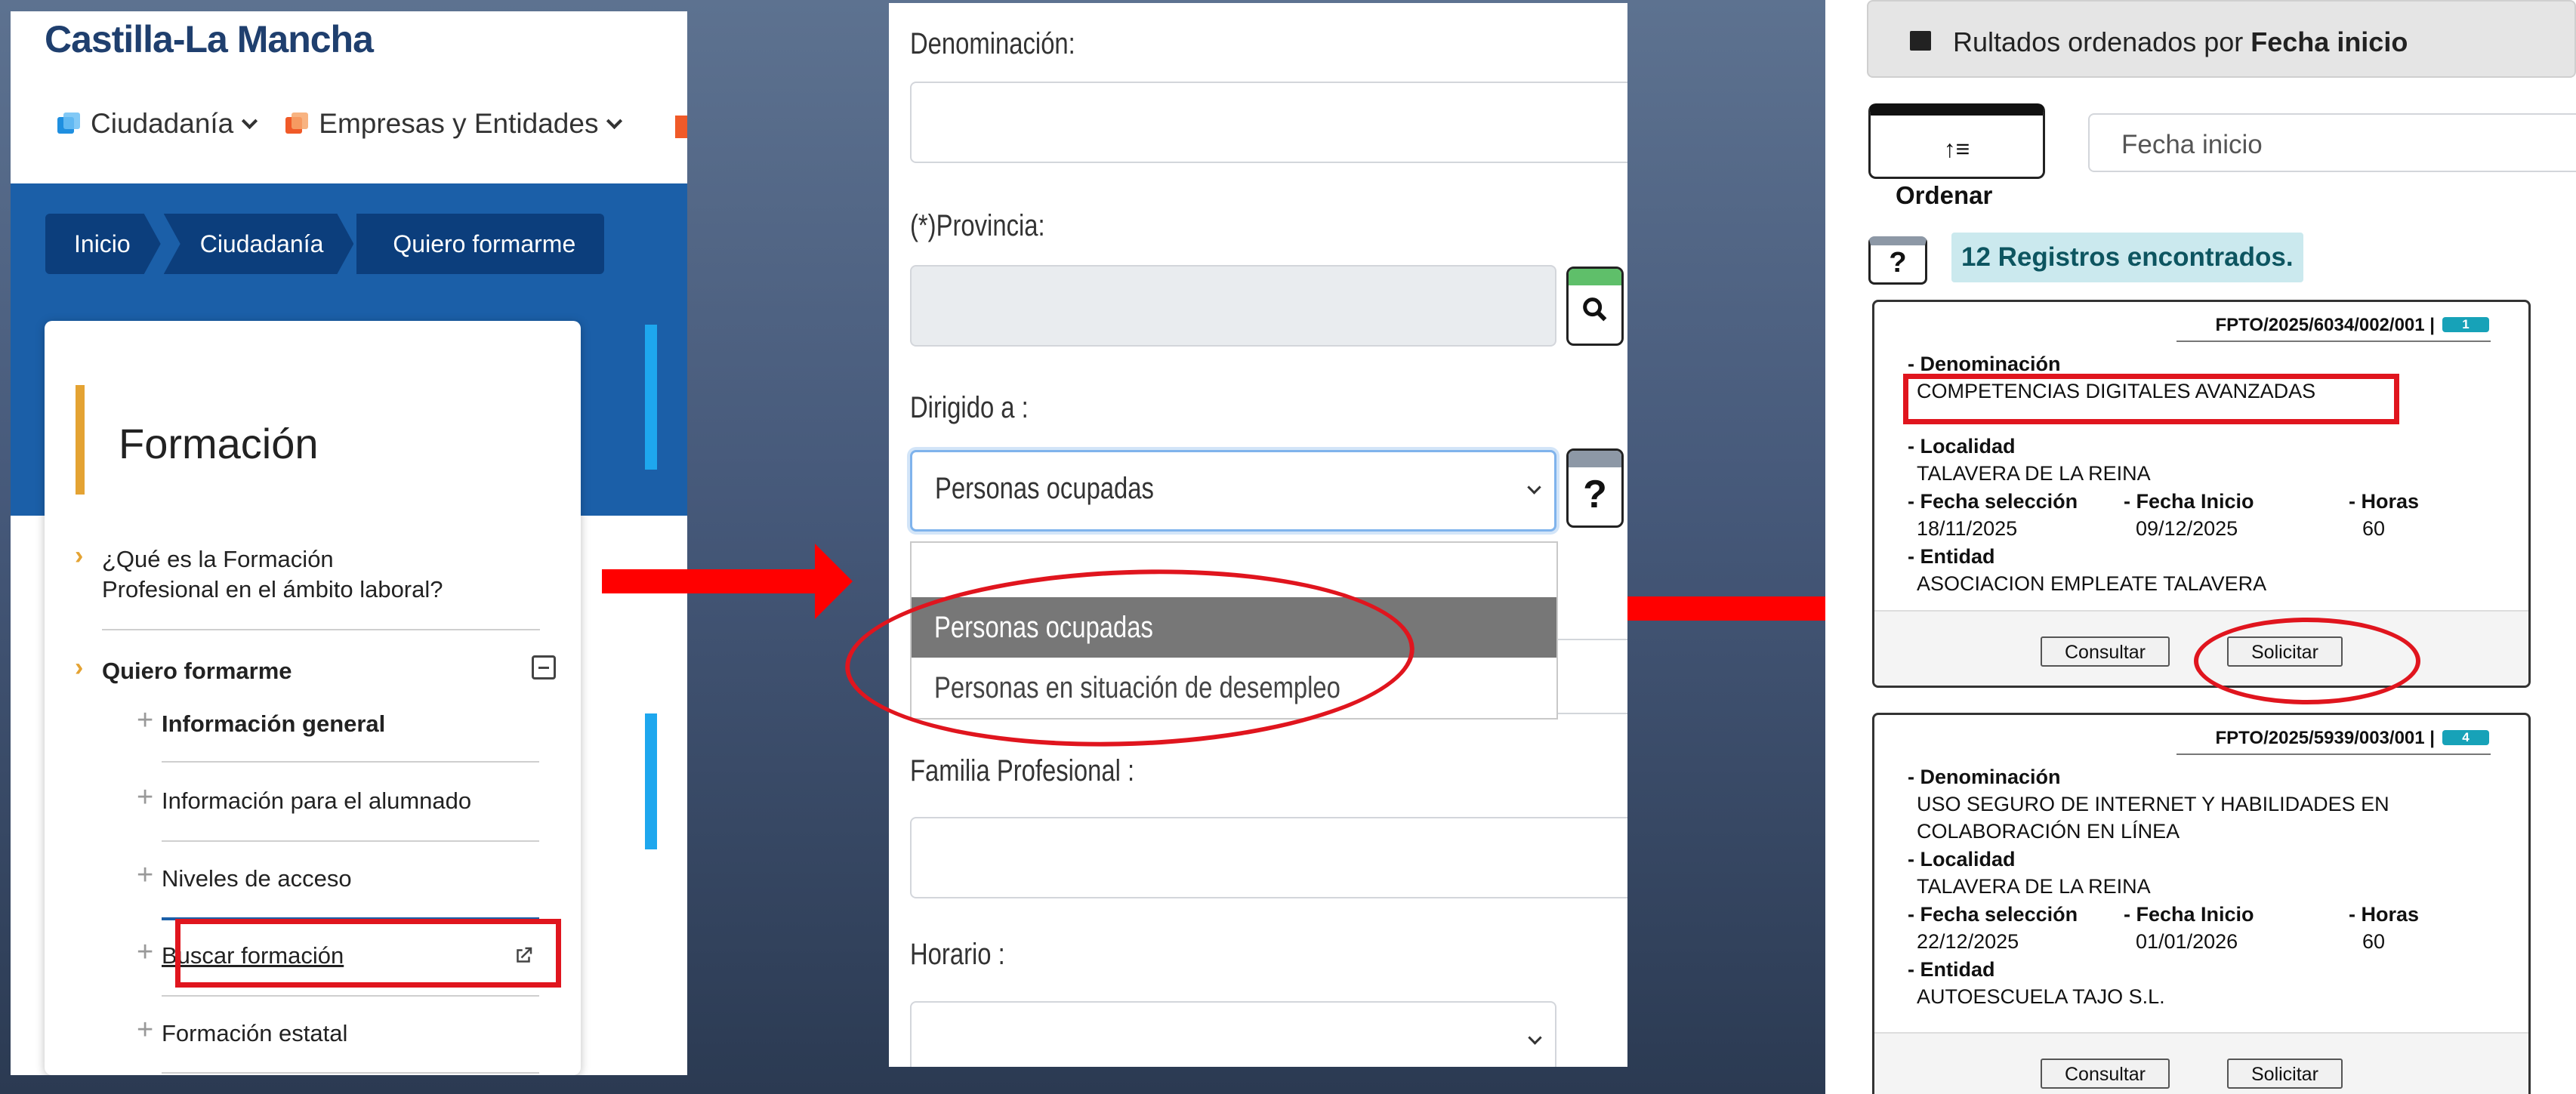  Describe the element at coordinates (681, 127) in the screenshot. I see `nav-next-icon-partial` at that location.